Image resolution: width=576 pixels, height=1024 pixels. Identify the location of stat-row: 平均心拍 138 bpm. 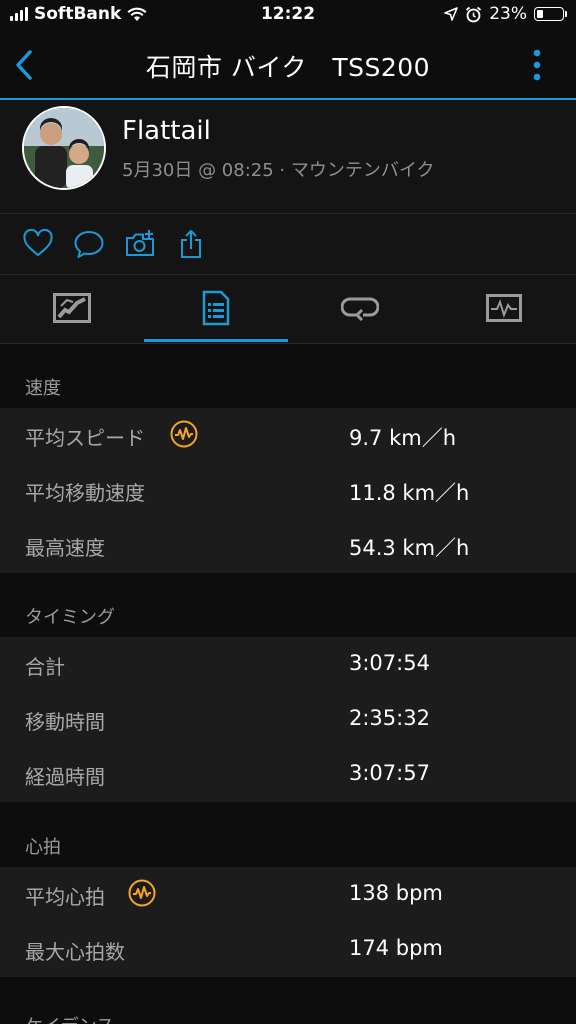
(288, 894).